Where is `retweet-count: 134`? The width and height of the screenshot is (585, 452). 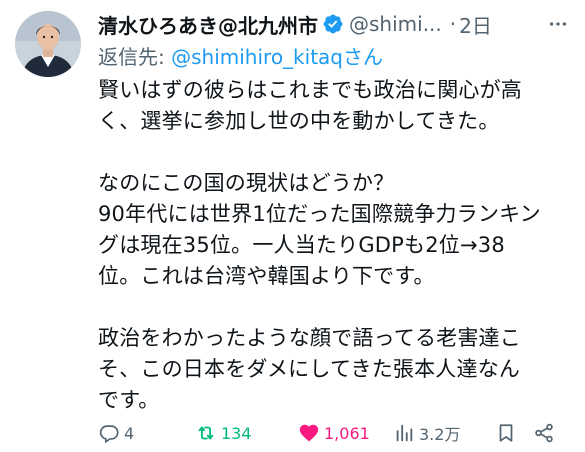
retweet-count: 134 is located at coordinates (236, 433).